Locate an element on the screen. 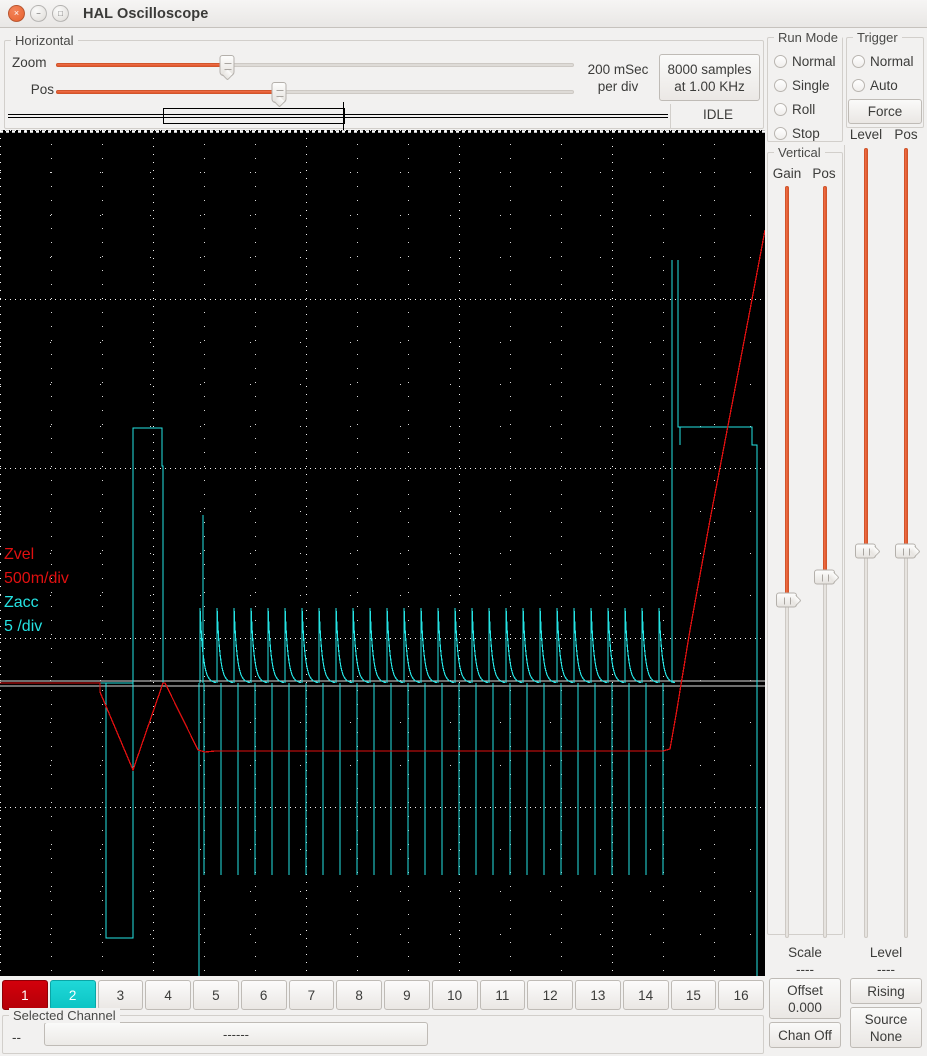 The image size is (927, 1056). run-mode-roll: Roll is located at coordinates (794, 109).